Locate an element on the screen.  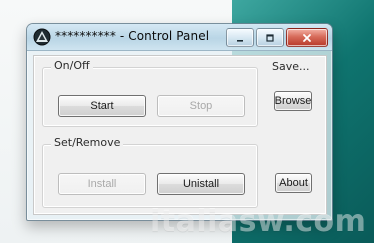
setremove-group-label: Set/Remove is located at coordinates (87, 142).